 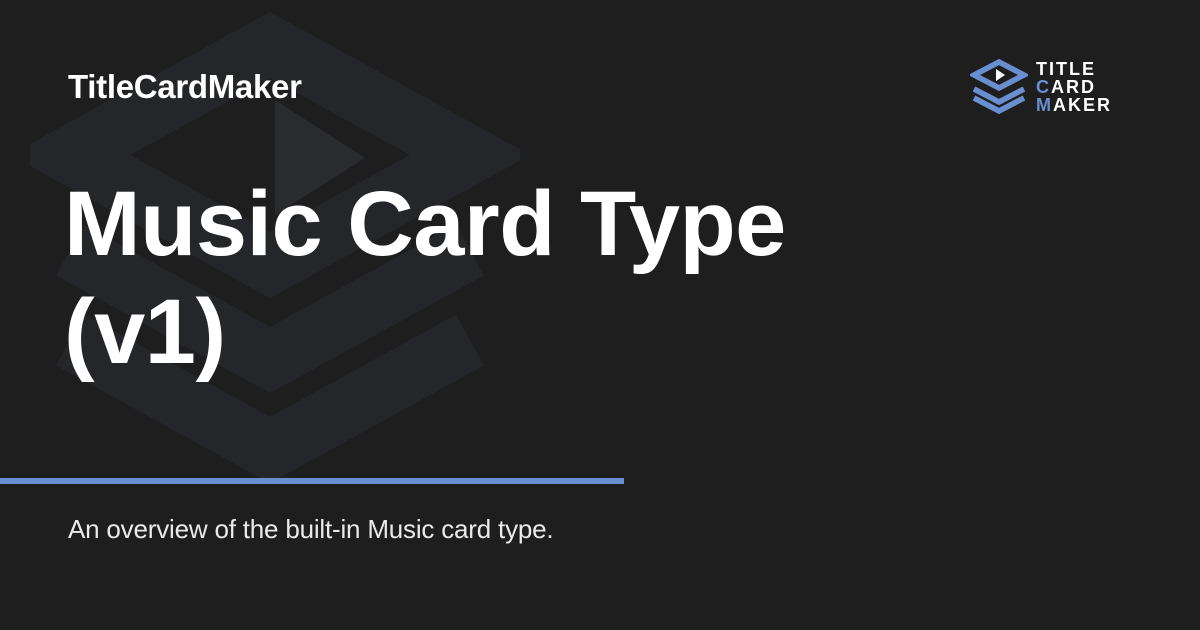 I want to click on brand-line-1: TITLE, so click(x=1074, y=69).